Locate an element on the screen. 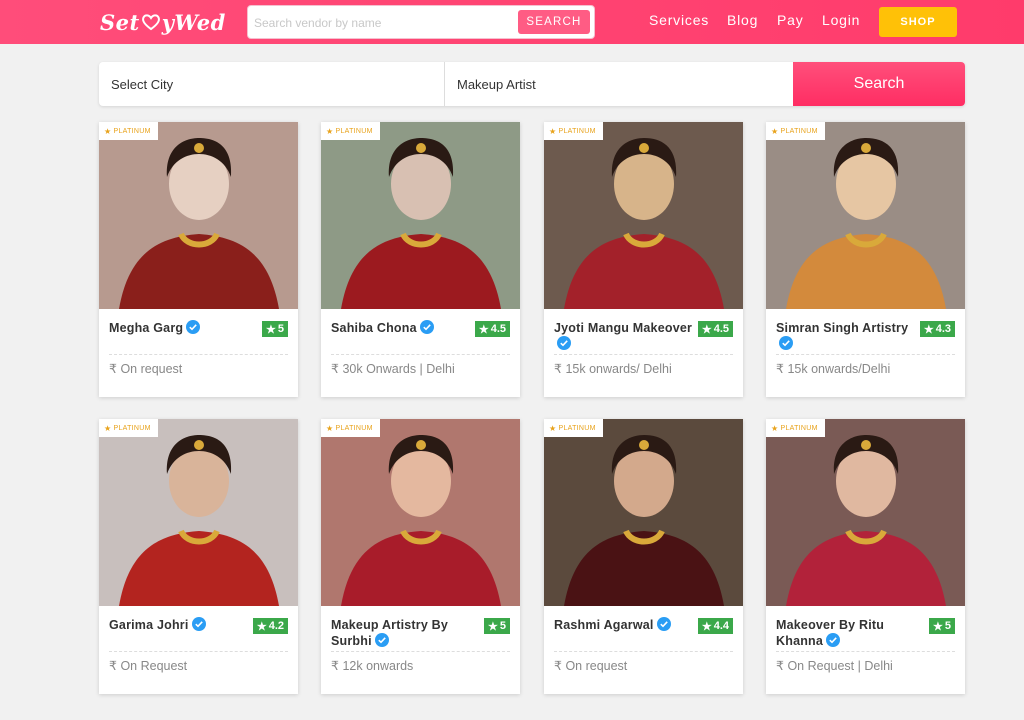 The image size is (1024, 720). price-text: 15k onwards/Delhi is located at coordinates (839, 369).